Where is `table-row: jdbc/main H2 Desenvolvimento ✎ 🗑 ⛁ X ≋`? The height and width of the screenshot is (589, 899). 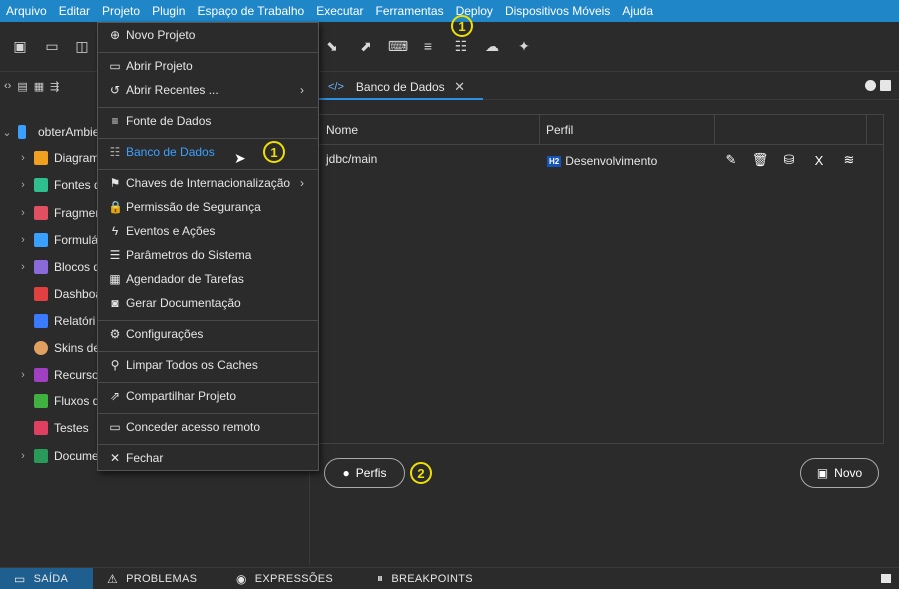
table-row: jdbc/main H2 Desenvolvimento ✎ 🗑 ⛁ X ≋ is located at coordinates (601, 160).